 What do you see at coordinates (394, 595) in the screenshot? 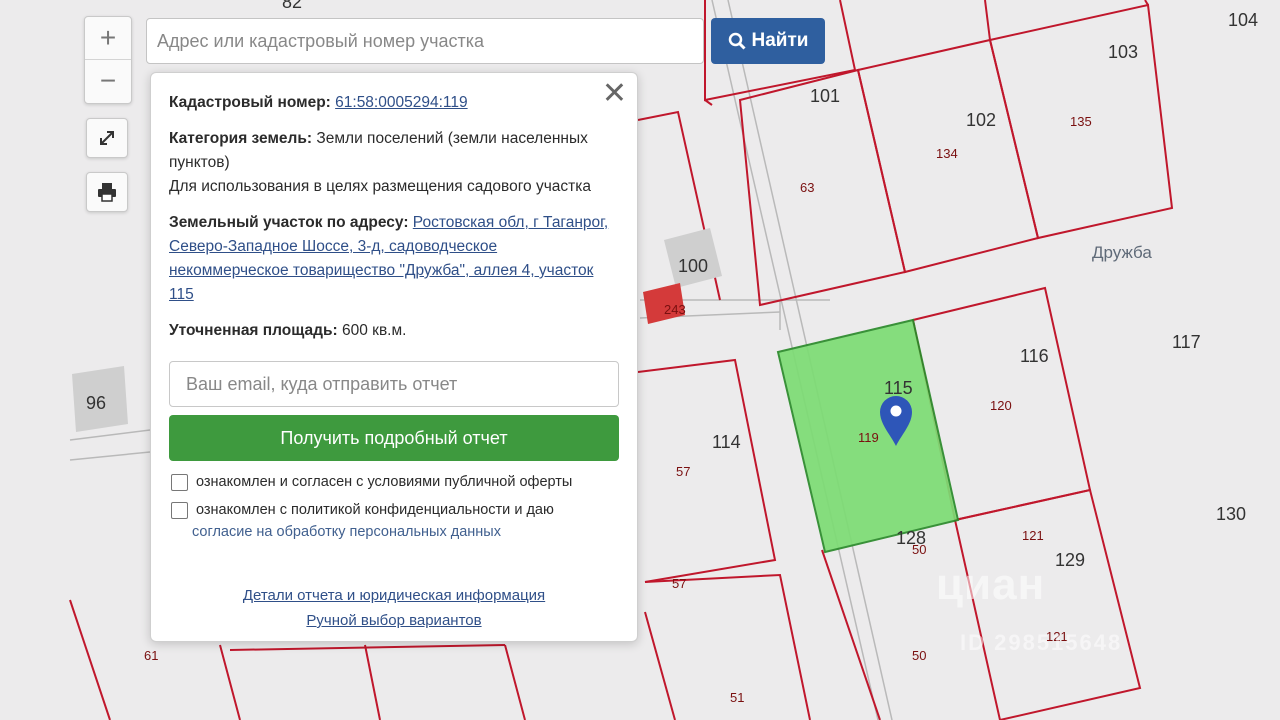
I see `report-details-link: Детали отчета и юридическая информация` at bounding box center [394, 595].